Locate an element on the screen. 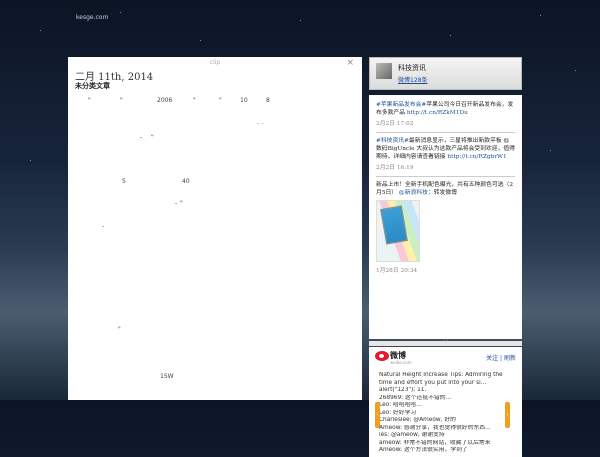 This screenshot has width=600, height=457. feed-hashtag-link: #苹果新品发布会# is located at coordinates (401, 105).